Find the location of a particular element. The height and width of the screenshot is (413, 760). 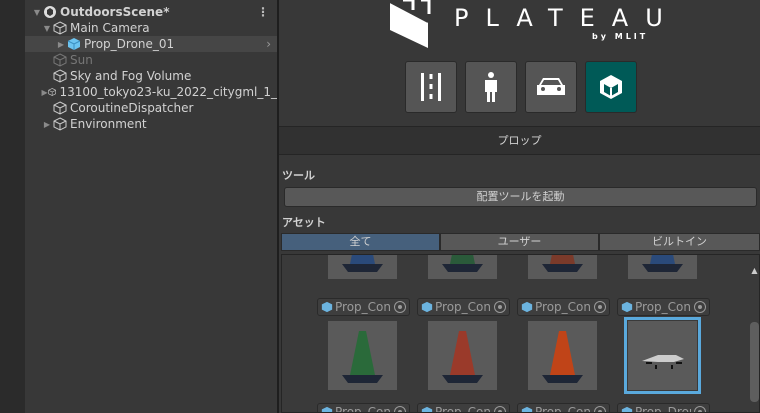

scene-row: ▼ OutdoorsScene* ⋮ is located at coordinates (151, 12).